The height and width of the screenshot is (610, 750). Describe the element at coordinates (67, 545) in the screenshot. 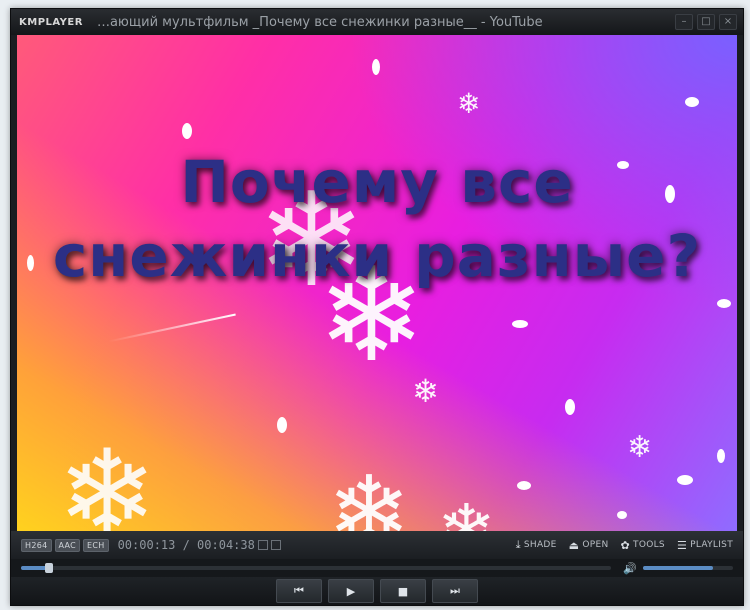

I see `codec-badge-audio: AAC` at that location.